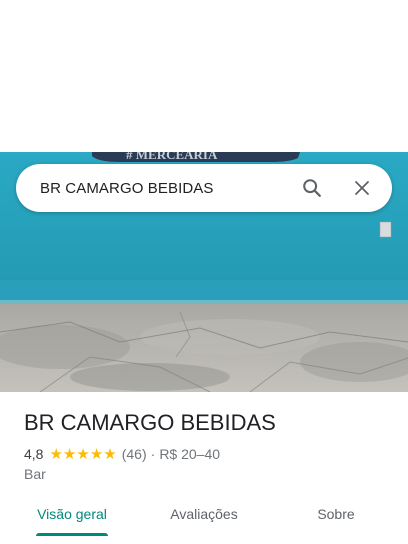 This screenshot has width=408, height=544. I want to click on tab-bar: Visão geral Avaliações Sobre, so click(204, 518).